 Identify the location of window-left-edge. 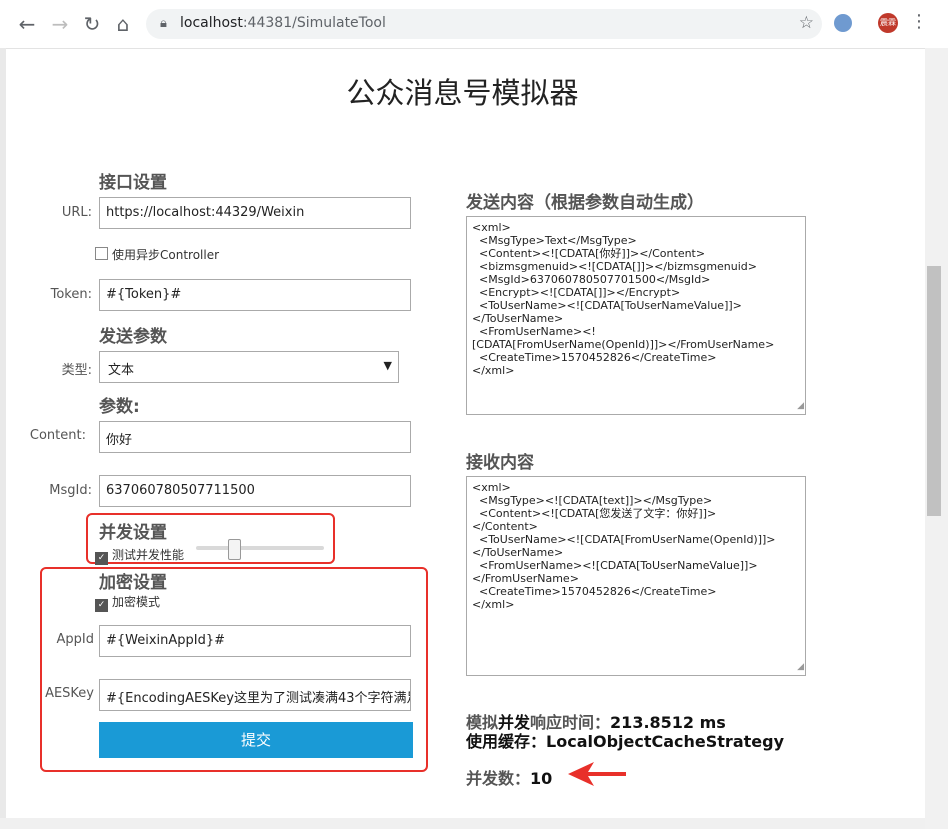
(3, 438).